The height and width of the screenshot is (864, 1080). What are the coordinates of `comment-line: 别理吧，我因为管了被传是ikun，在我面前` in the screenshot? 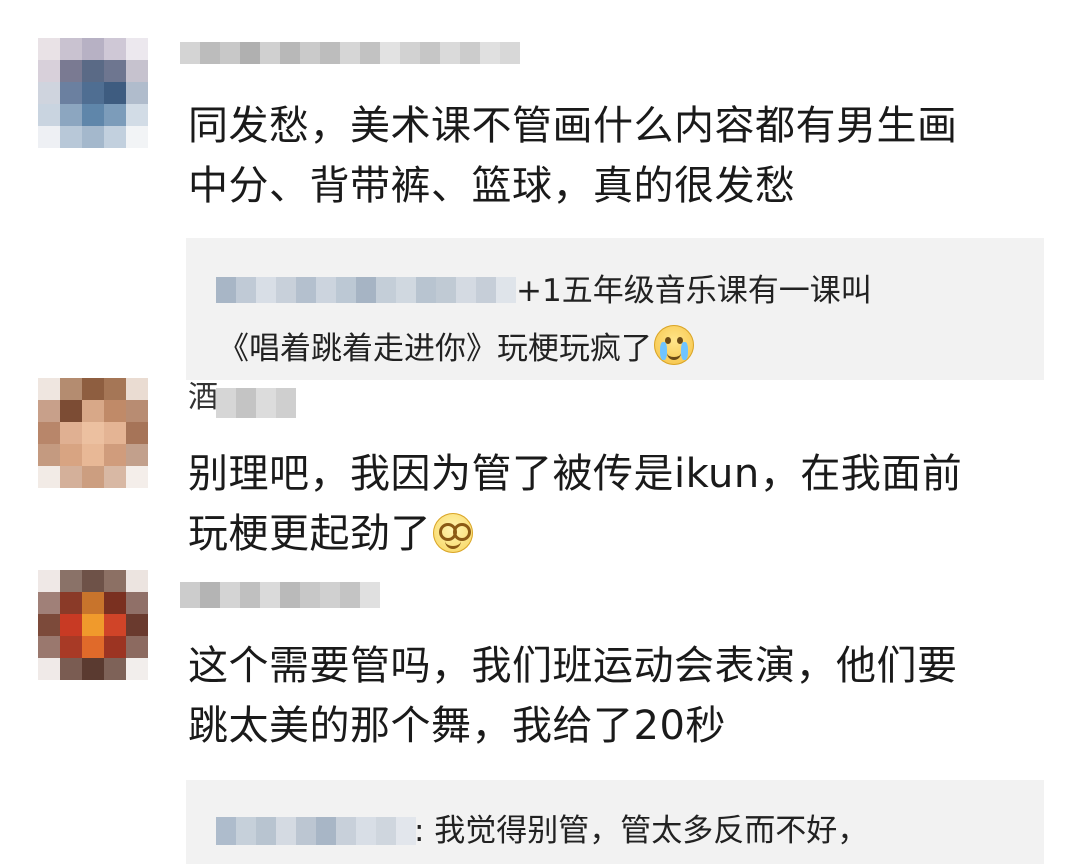 It's located at (575, 474).